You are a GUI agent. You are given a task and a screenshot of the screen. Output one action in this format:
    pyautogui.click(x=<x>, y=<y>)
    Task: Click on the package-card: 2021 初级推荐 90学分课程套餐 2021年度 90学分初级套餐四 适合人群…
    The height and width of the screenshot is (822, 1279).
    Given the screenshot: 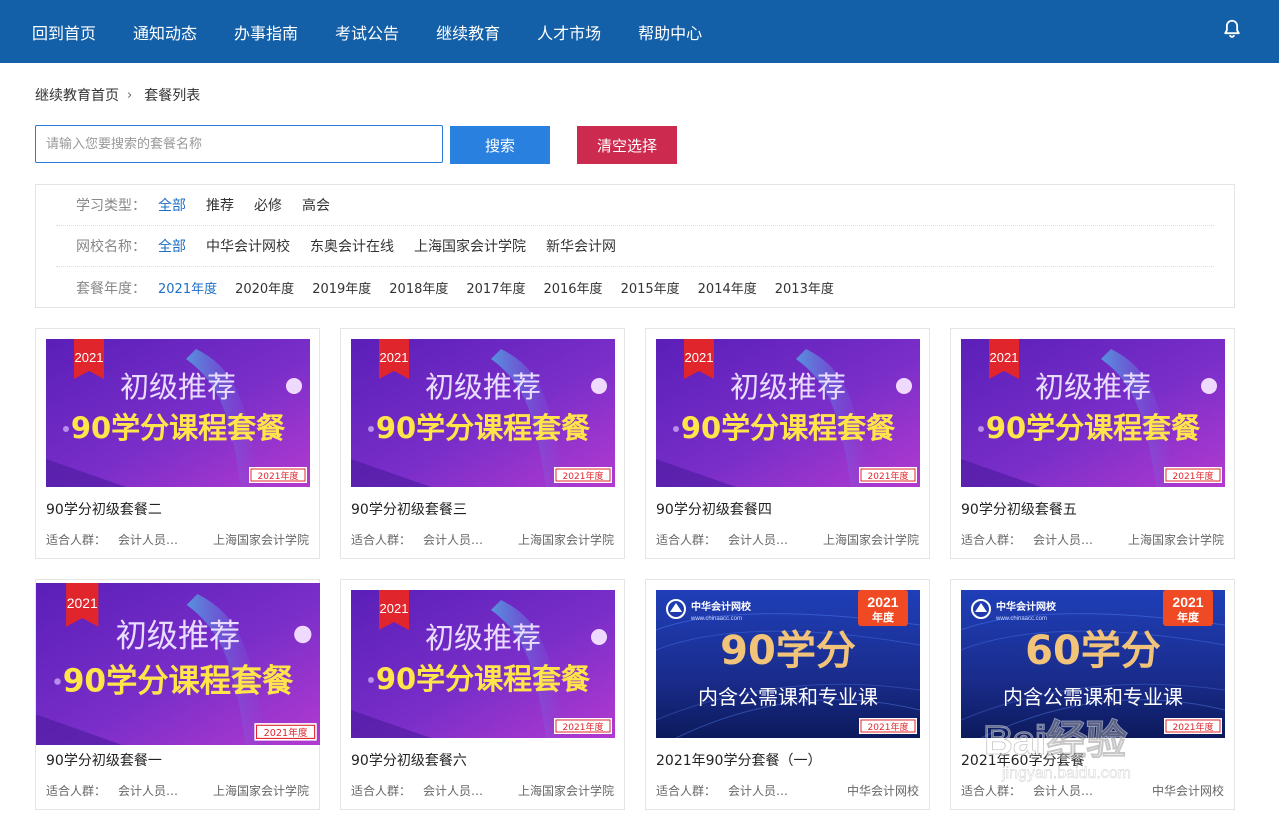 What is the action you would take?
    pyautogui.click(x=787, y=443)
    